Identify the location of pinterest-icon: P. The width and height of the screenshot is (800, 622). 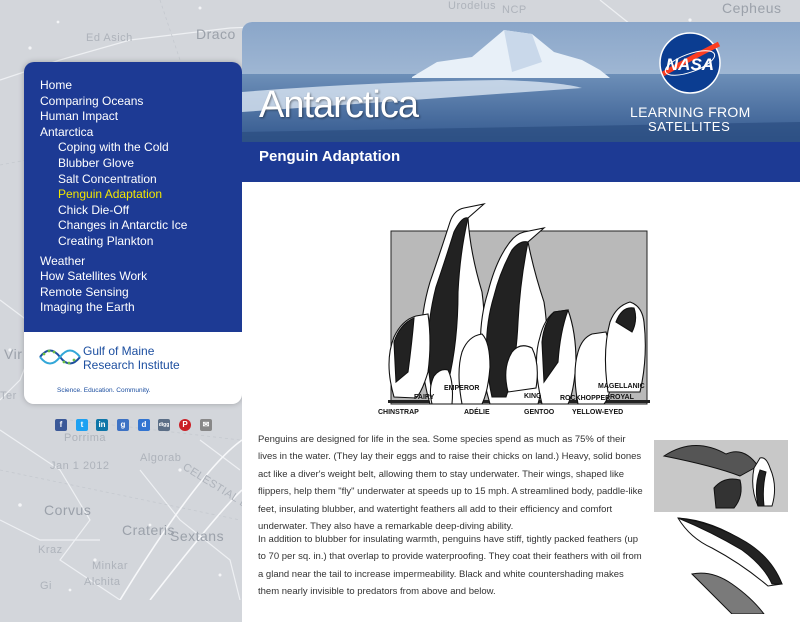
(185, 425).